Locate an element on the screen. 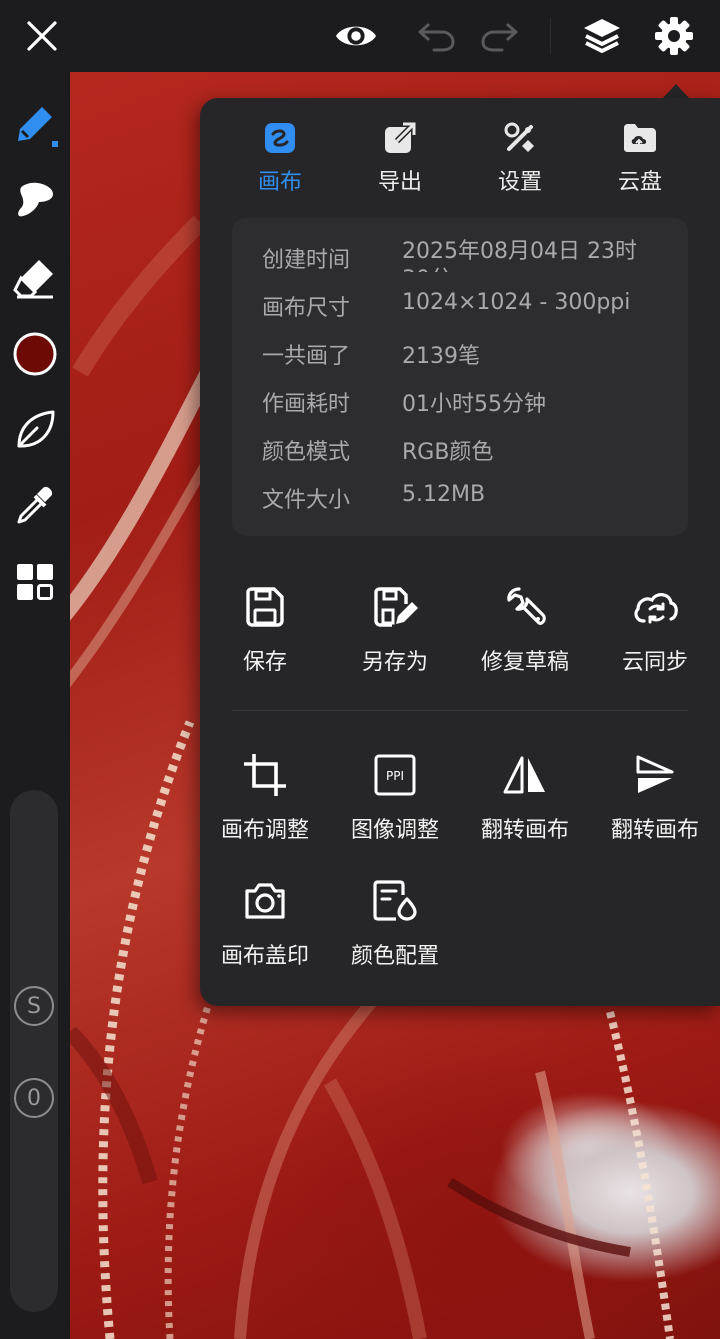 The height and width of the screenshot is (1339, 720). repair-draft-button: 修复草稿 is located at coordinates (525, 629).